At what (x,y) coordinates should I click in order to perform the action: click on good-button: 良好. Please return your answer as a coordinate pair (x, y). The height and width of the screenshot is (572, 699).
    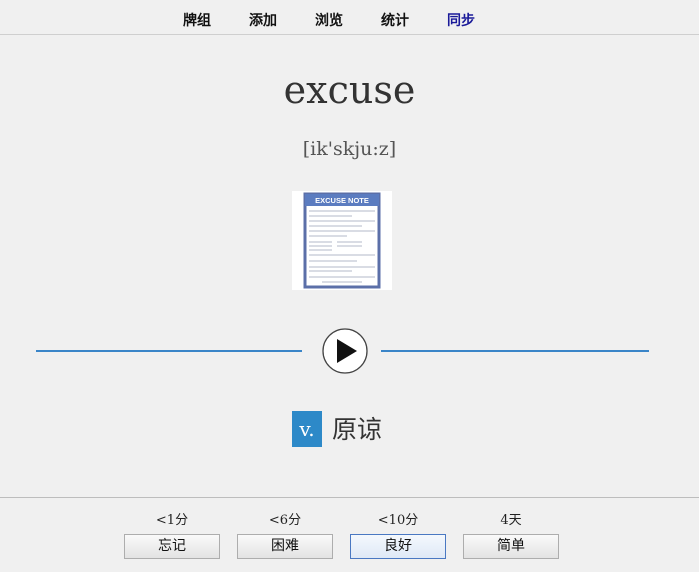
    Looking at the image, I should click on (398, 546).